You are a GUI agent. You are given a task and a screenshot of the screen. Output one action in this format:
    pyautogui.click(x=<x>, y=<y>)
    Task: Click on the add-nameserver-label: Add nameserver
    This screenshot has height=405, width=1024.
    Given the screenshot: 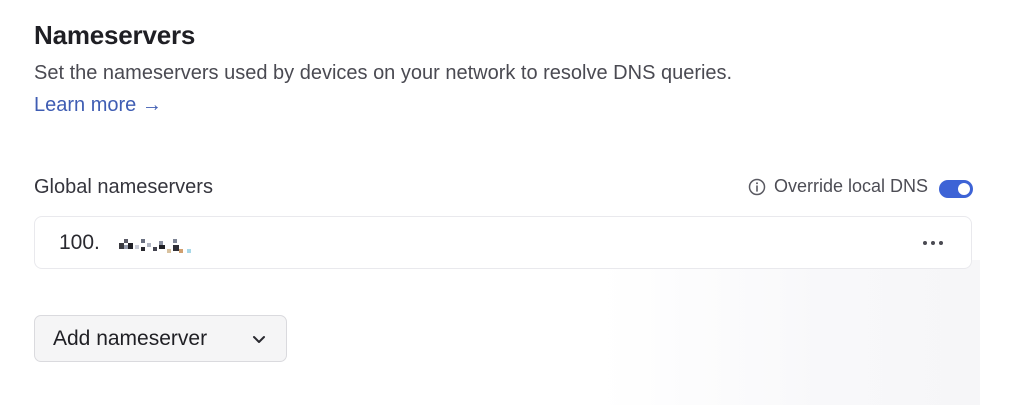 What is the action you would take?
    pyautogui.click(x=130, y=338)
    